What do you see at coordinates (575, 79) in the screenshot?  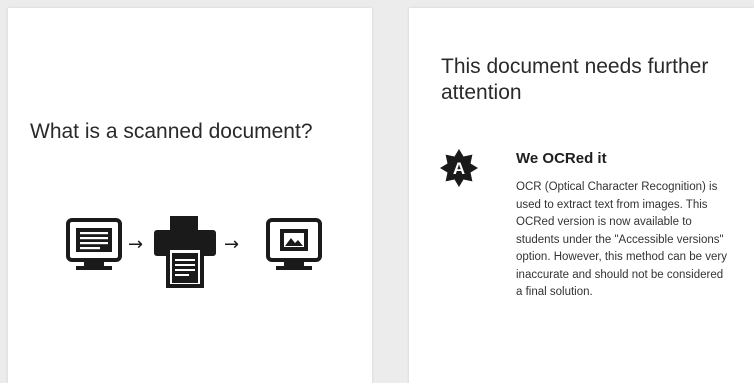 I see `card-title: This document needs further attention` at bounding box center [575, 79].